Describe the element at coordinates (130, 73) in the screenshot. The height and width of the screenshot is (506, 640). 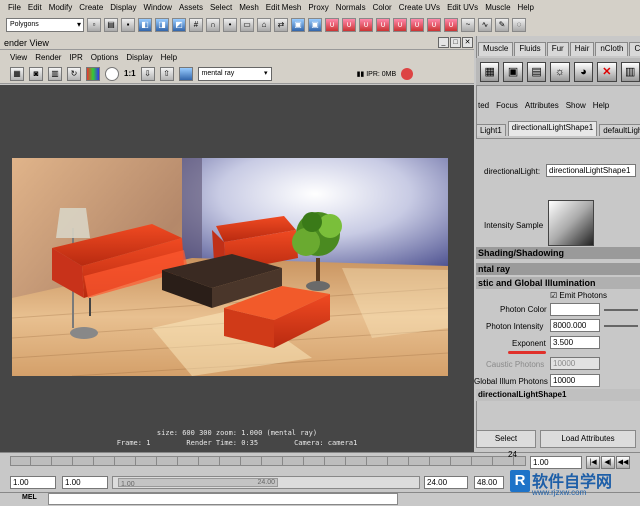
I see `real-size-label: 1:1` at that location.